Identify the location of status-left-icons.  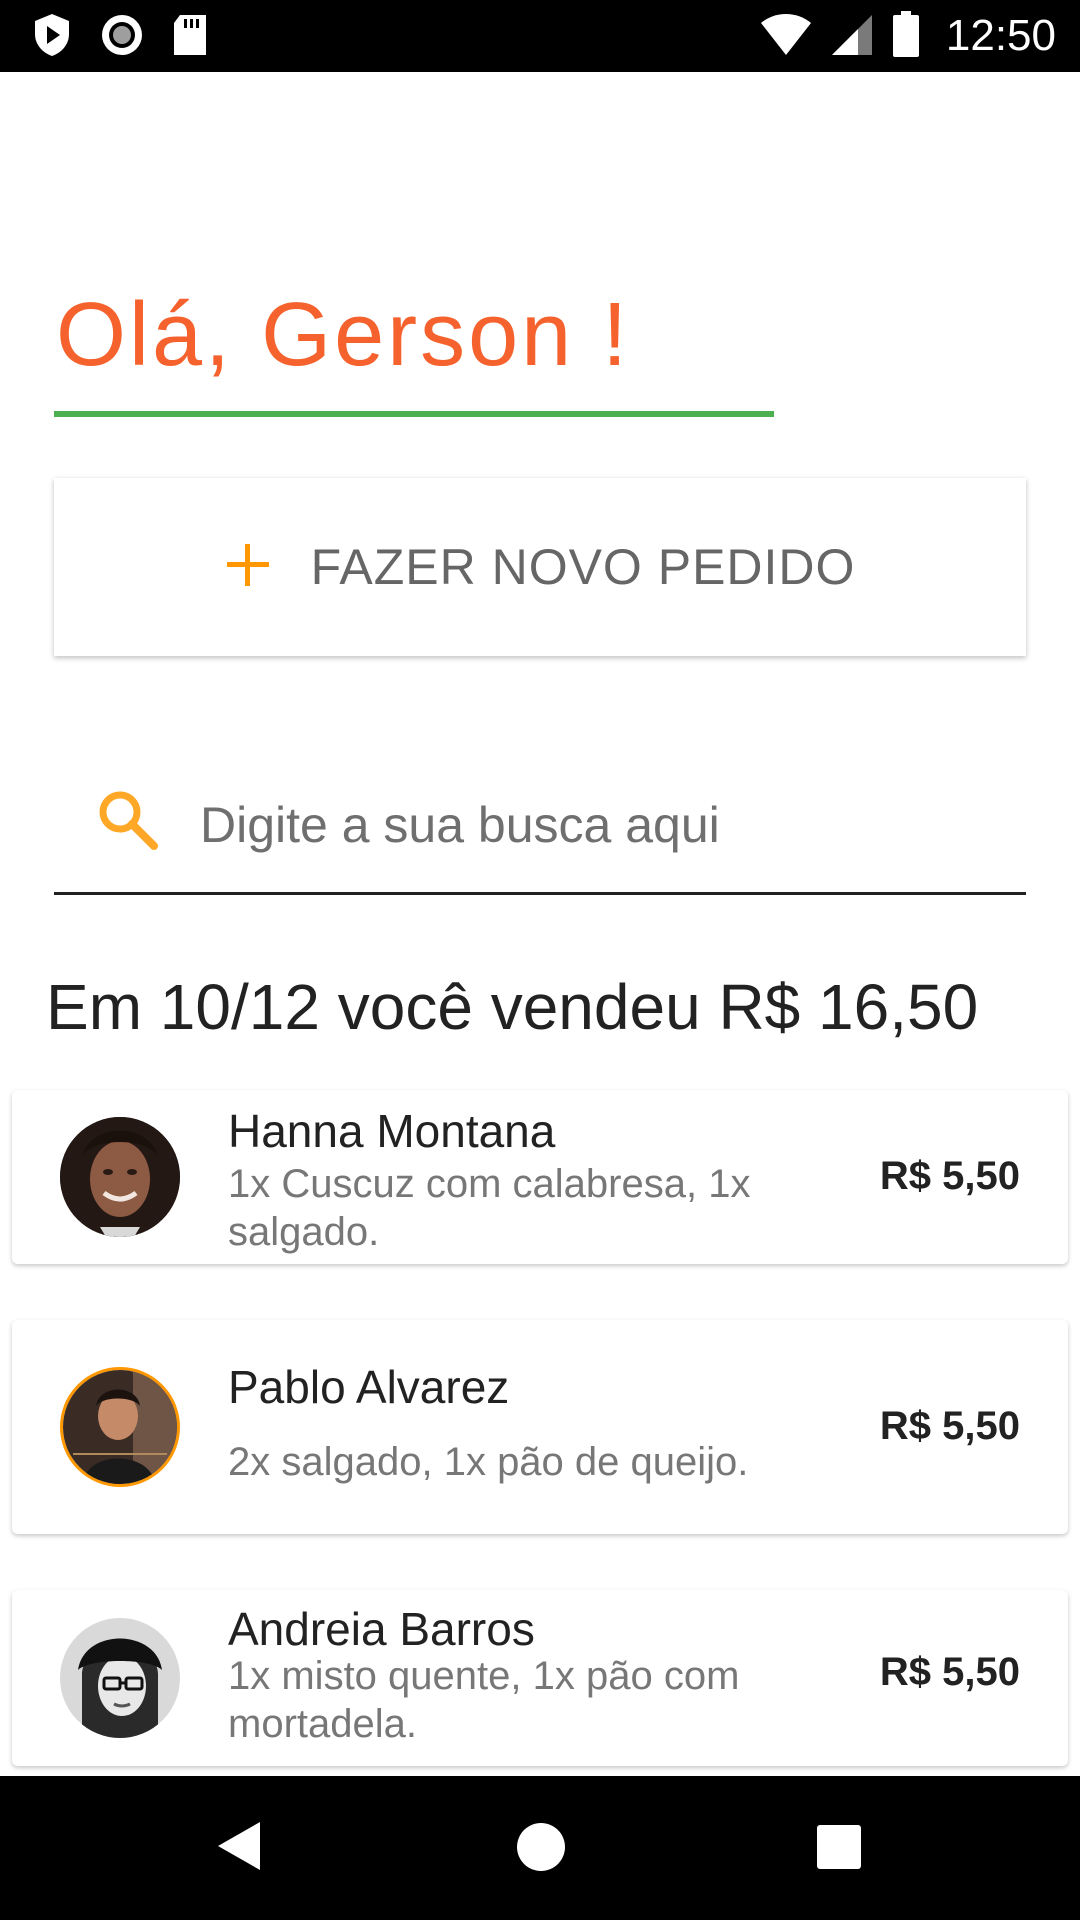
(120, 37).